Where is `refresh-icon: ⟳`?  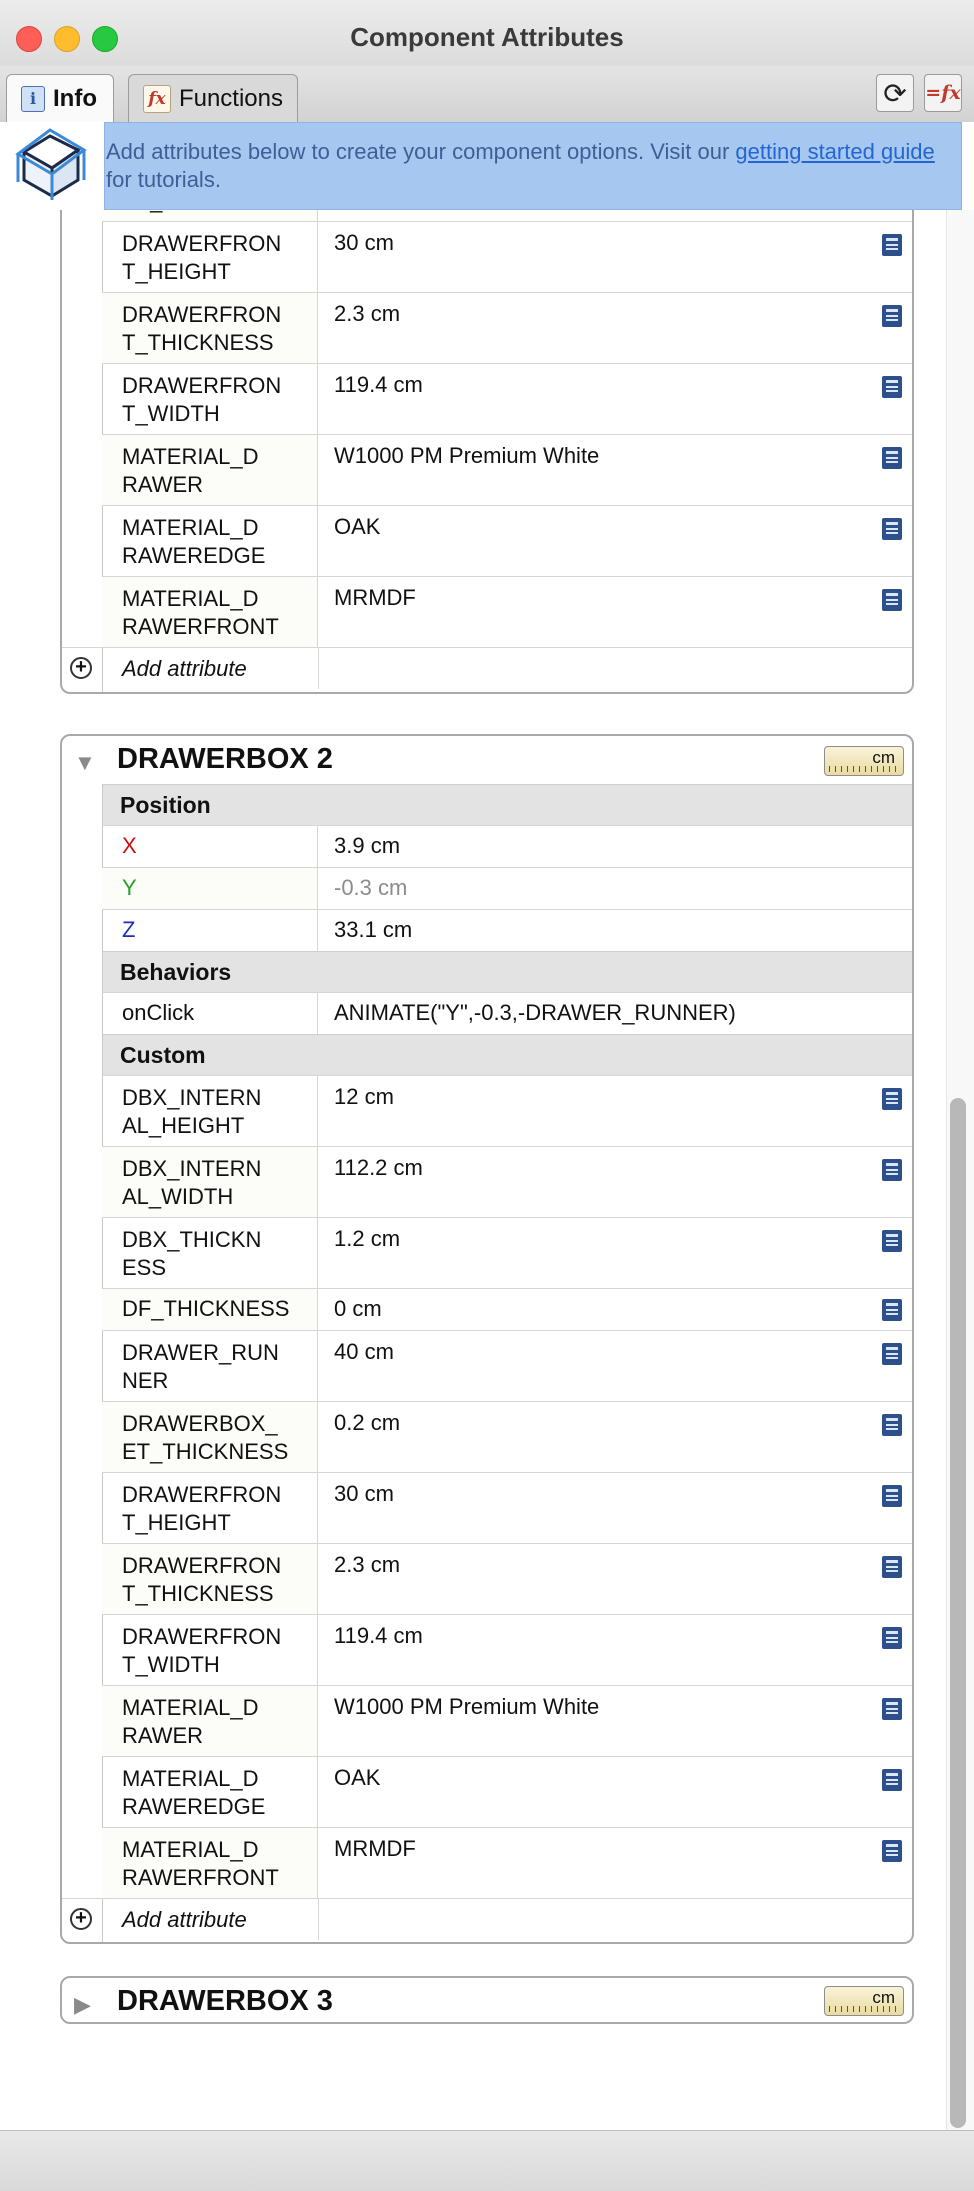
refresh-icon: ⟳ is located at coordinates (895, 93).